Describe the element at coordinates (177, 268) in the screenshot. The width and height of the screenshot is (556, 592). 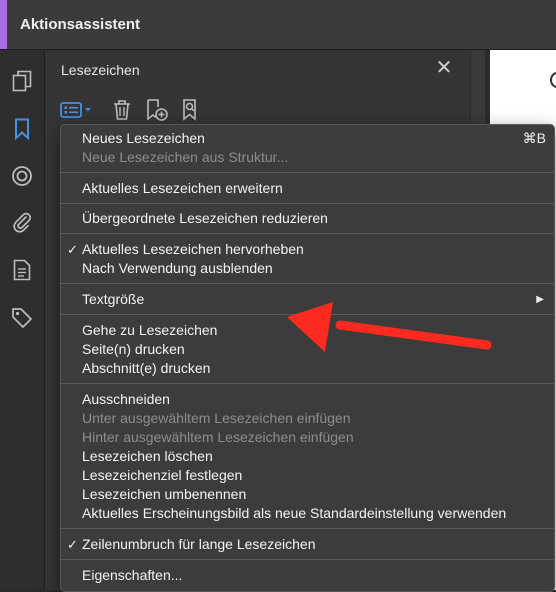
I see `menu-item-hide-after-use: Nach Verwendung ausblenden` at that location.